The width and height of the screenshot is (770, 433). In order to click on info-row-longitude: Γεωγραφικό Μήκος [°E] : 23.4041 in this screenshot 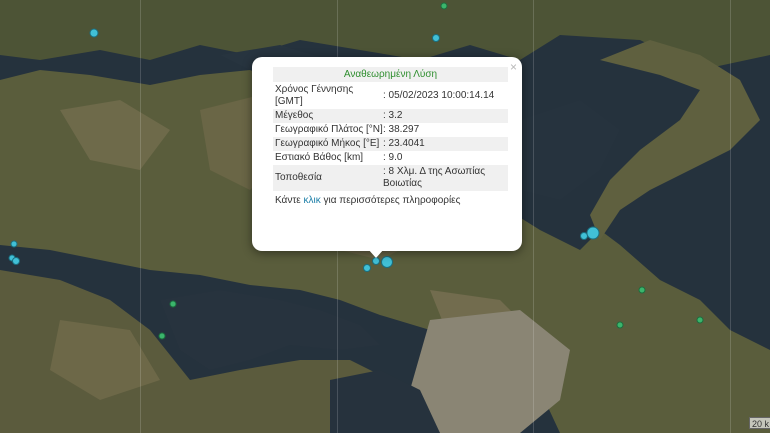, I will do `click(390, 144)`.